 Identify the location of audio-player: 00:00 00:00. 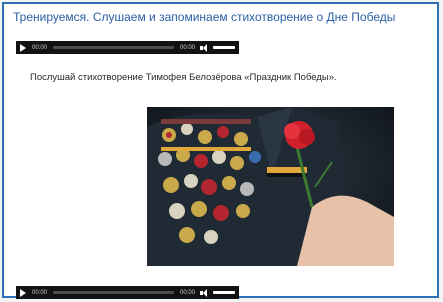
(127, 47).